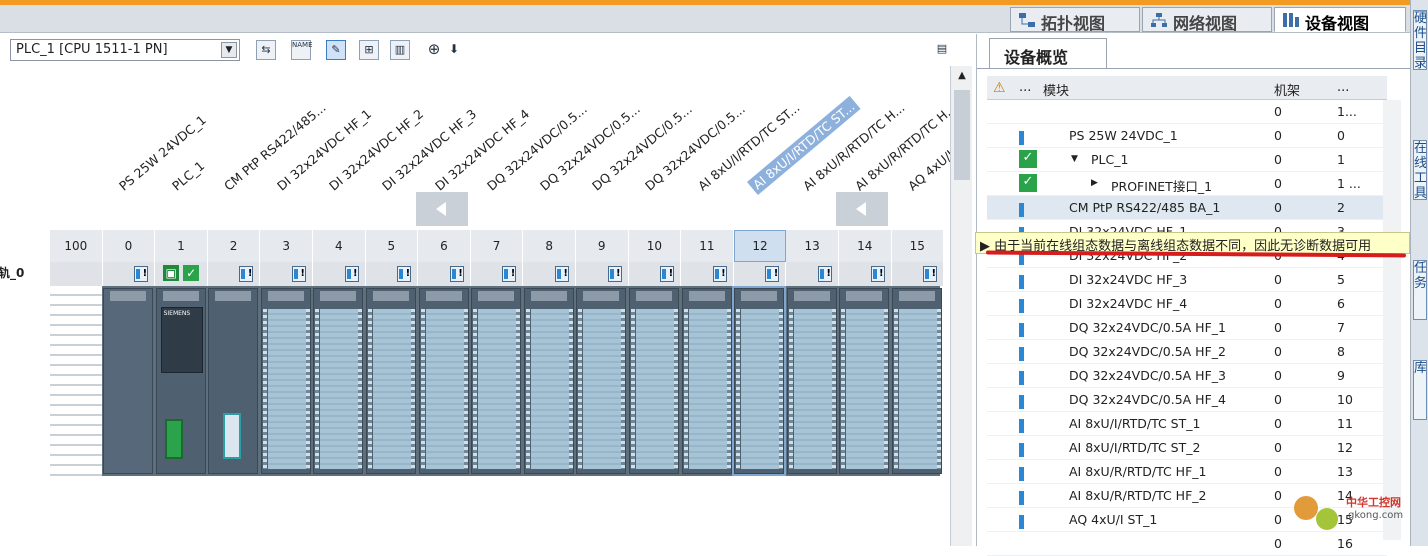 Image resolution: width=1428 pixels, height=556 pixels. I want to click on table-row: ✓ ▼ PLC_1 0 1, so click(1187, 160).